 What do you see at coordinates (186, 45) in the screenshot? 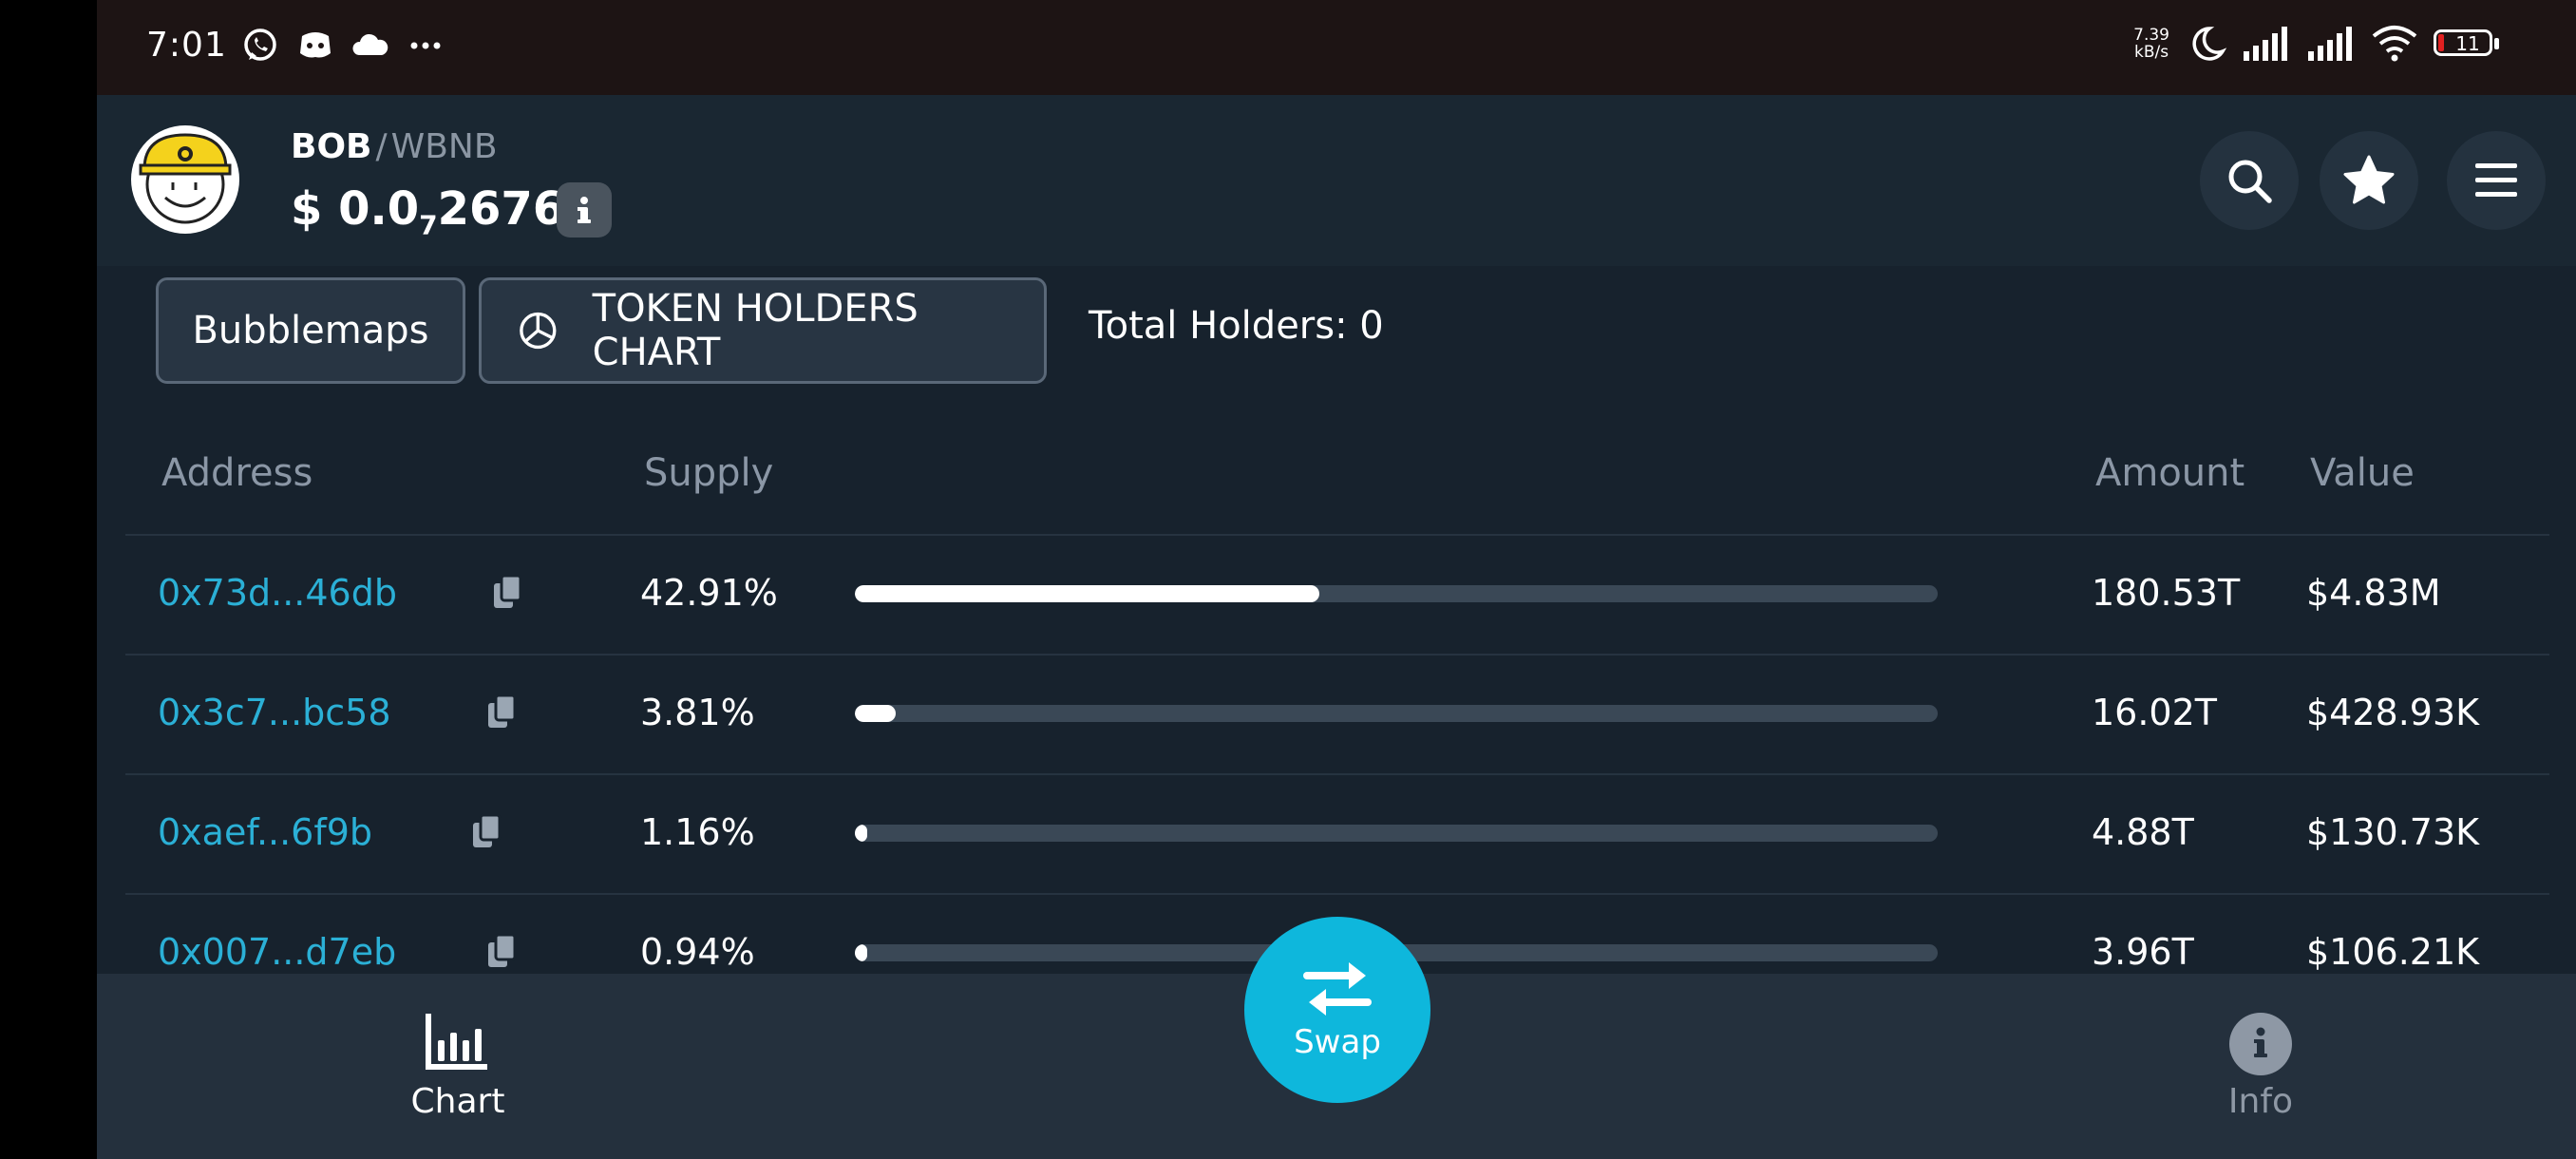
I see `status-time: 7:01` at bounding box center [186, 45].